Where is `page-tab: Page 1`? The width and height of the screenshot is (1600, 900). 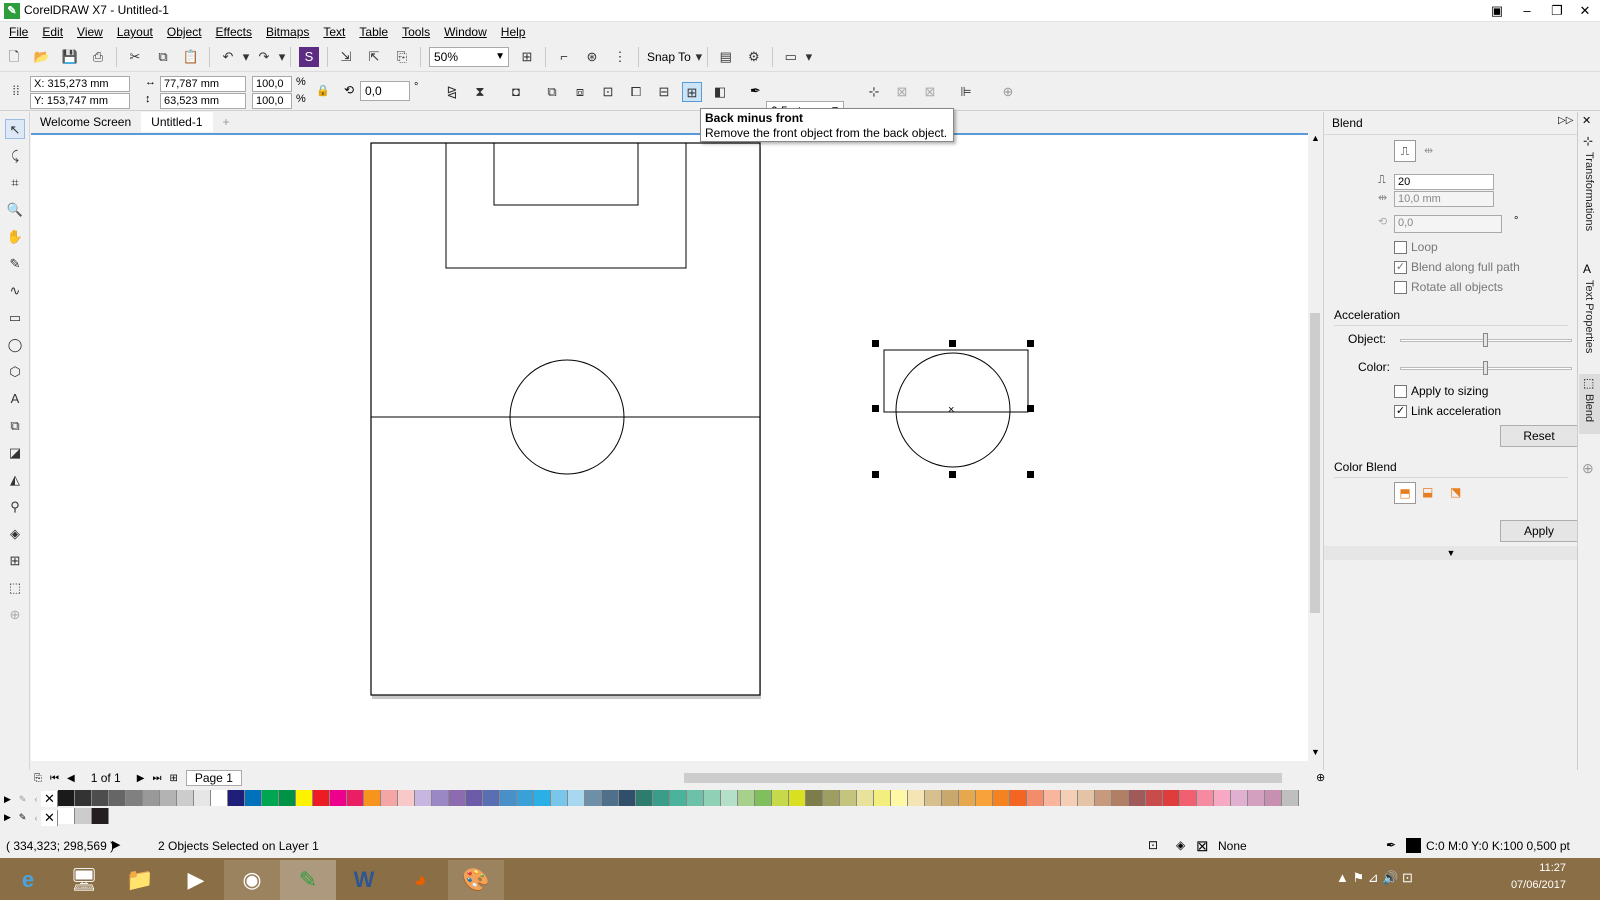
page-tab: Page 1 is located at coordinates (213, 778).